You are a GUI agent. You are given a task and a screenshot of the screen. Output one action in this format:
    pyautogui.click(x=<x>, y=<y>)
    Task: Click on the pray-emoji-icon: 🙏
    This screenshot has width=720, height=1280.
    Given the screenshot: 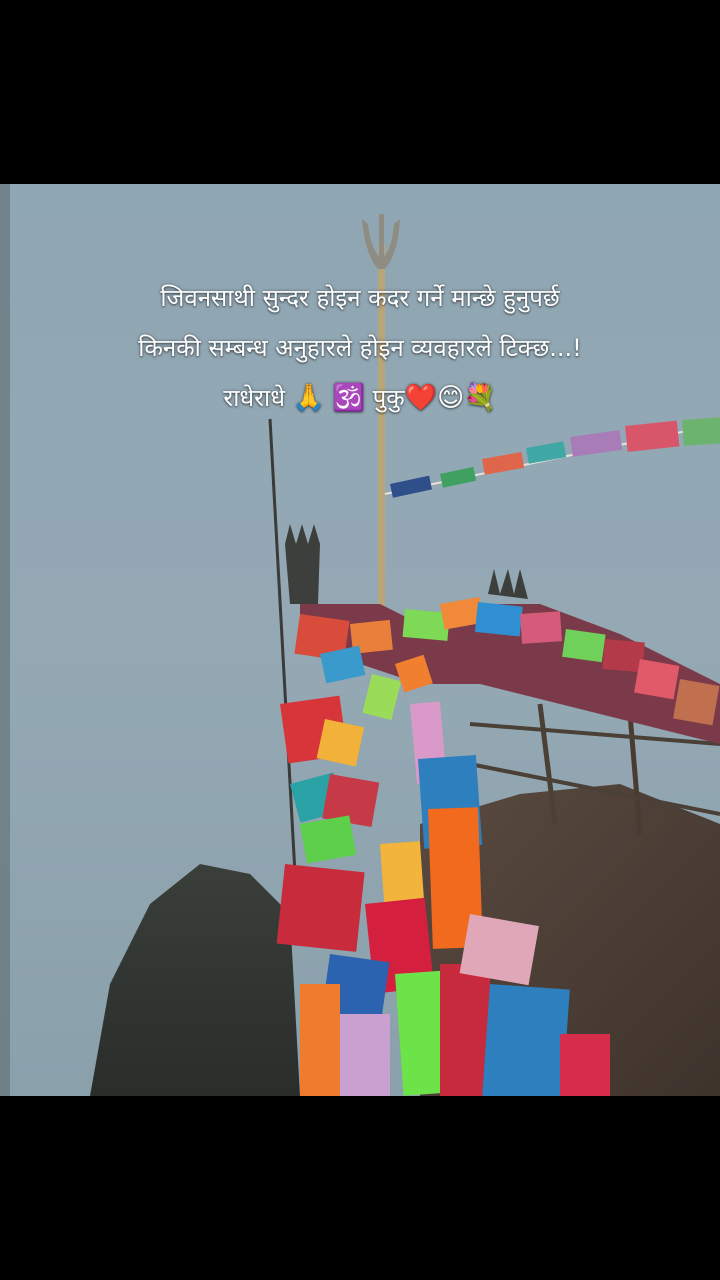 What is the action you would take?
    pyautogui.click(x=308, y=398)
    